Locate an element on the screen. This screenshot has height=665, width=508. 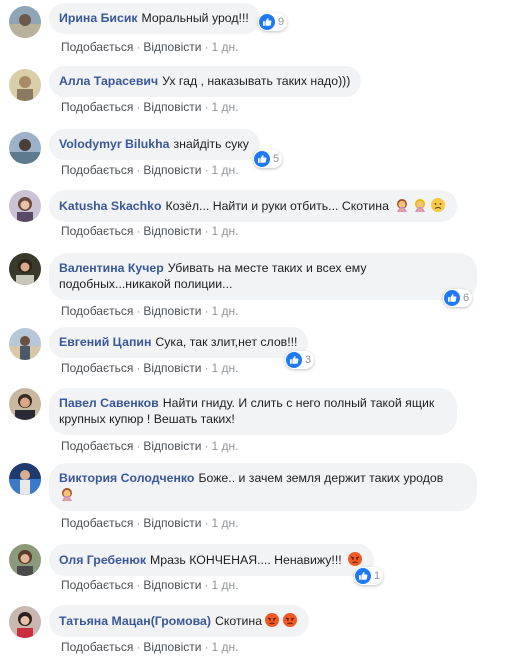
woman-gesturing-no-emoji is located at coordinates (402, 206).